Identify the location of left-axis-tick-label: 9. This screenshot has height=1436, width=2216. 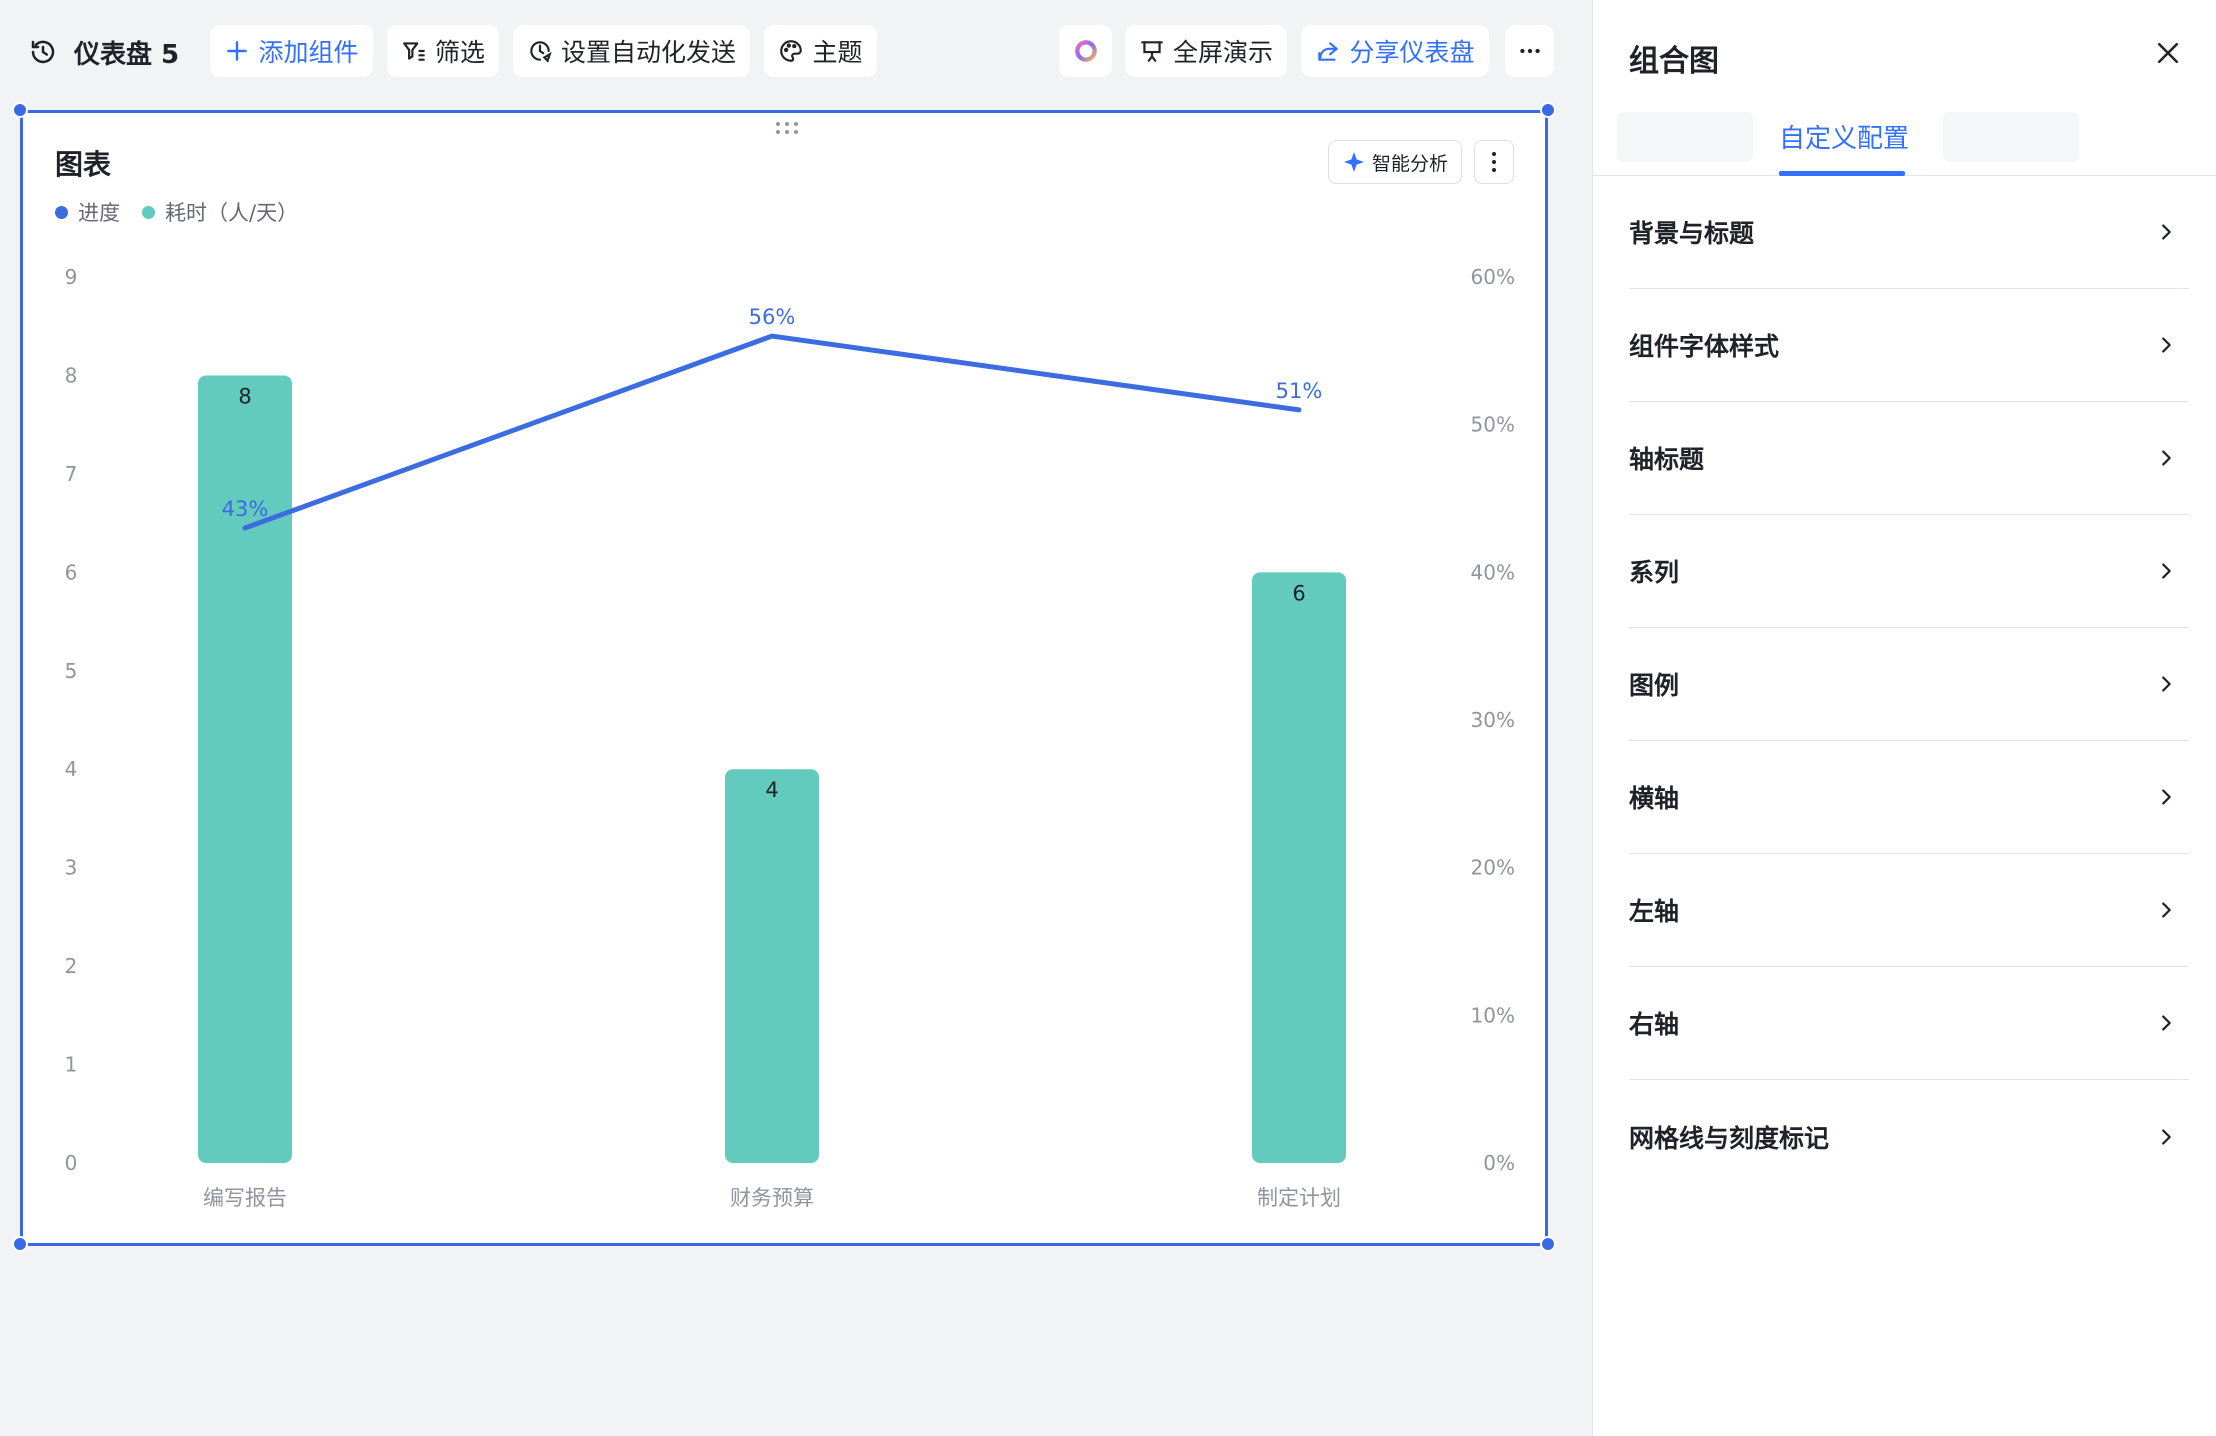
(71, 277).